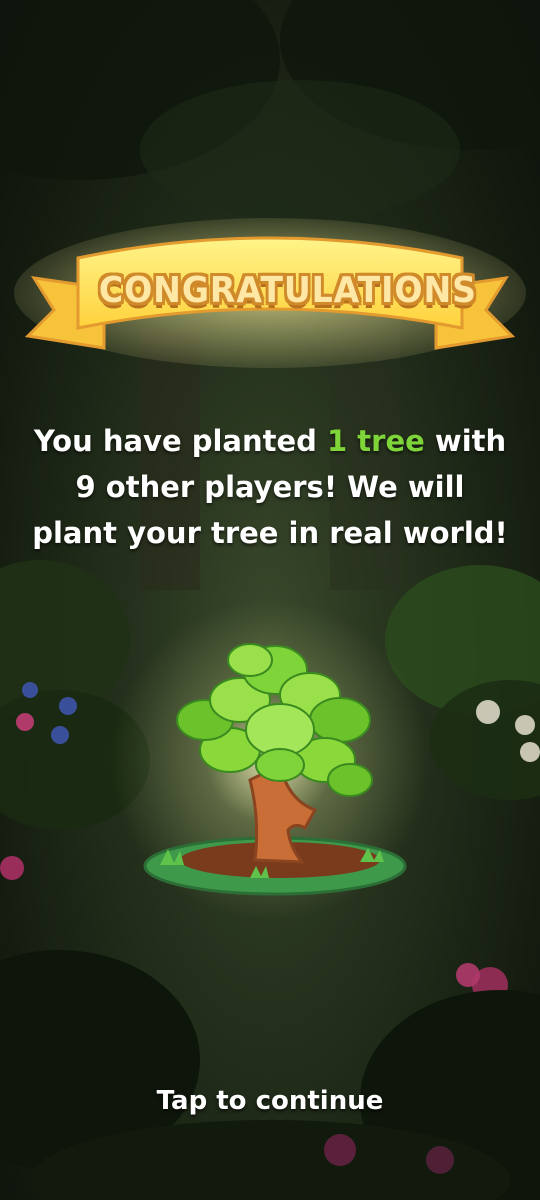  I want to click on message-line-1: You have planted 1 tree with, so click(270, 441).